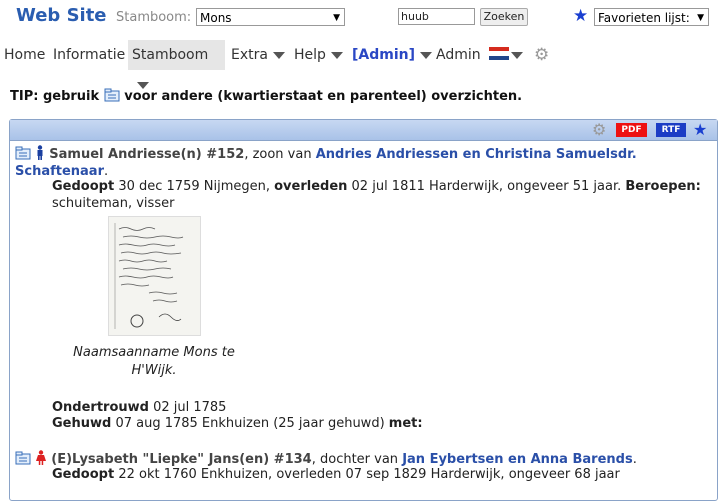  I want to click on spouse-name: (E)Lysabeth "Liepke" Jans(en) #134, so click(181, 459).